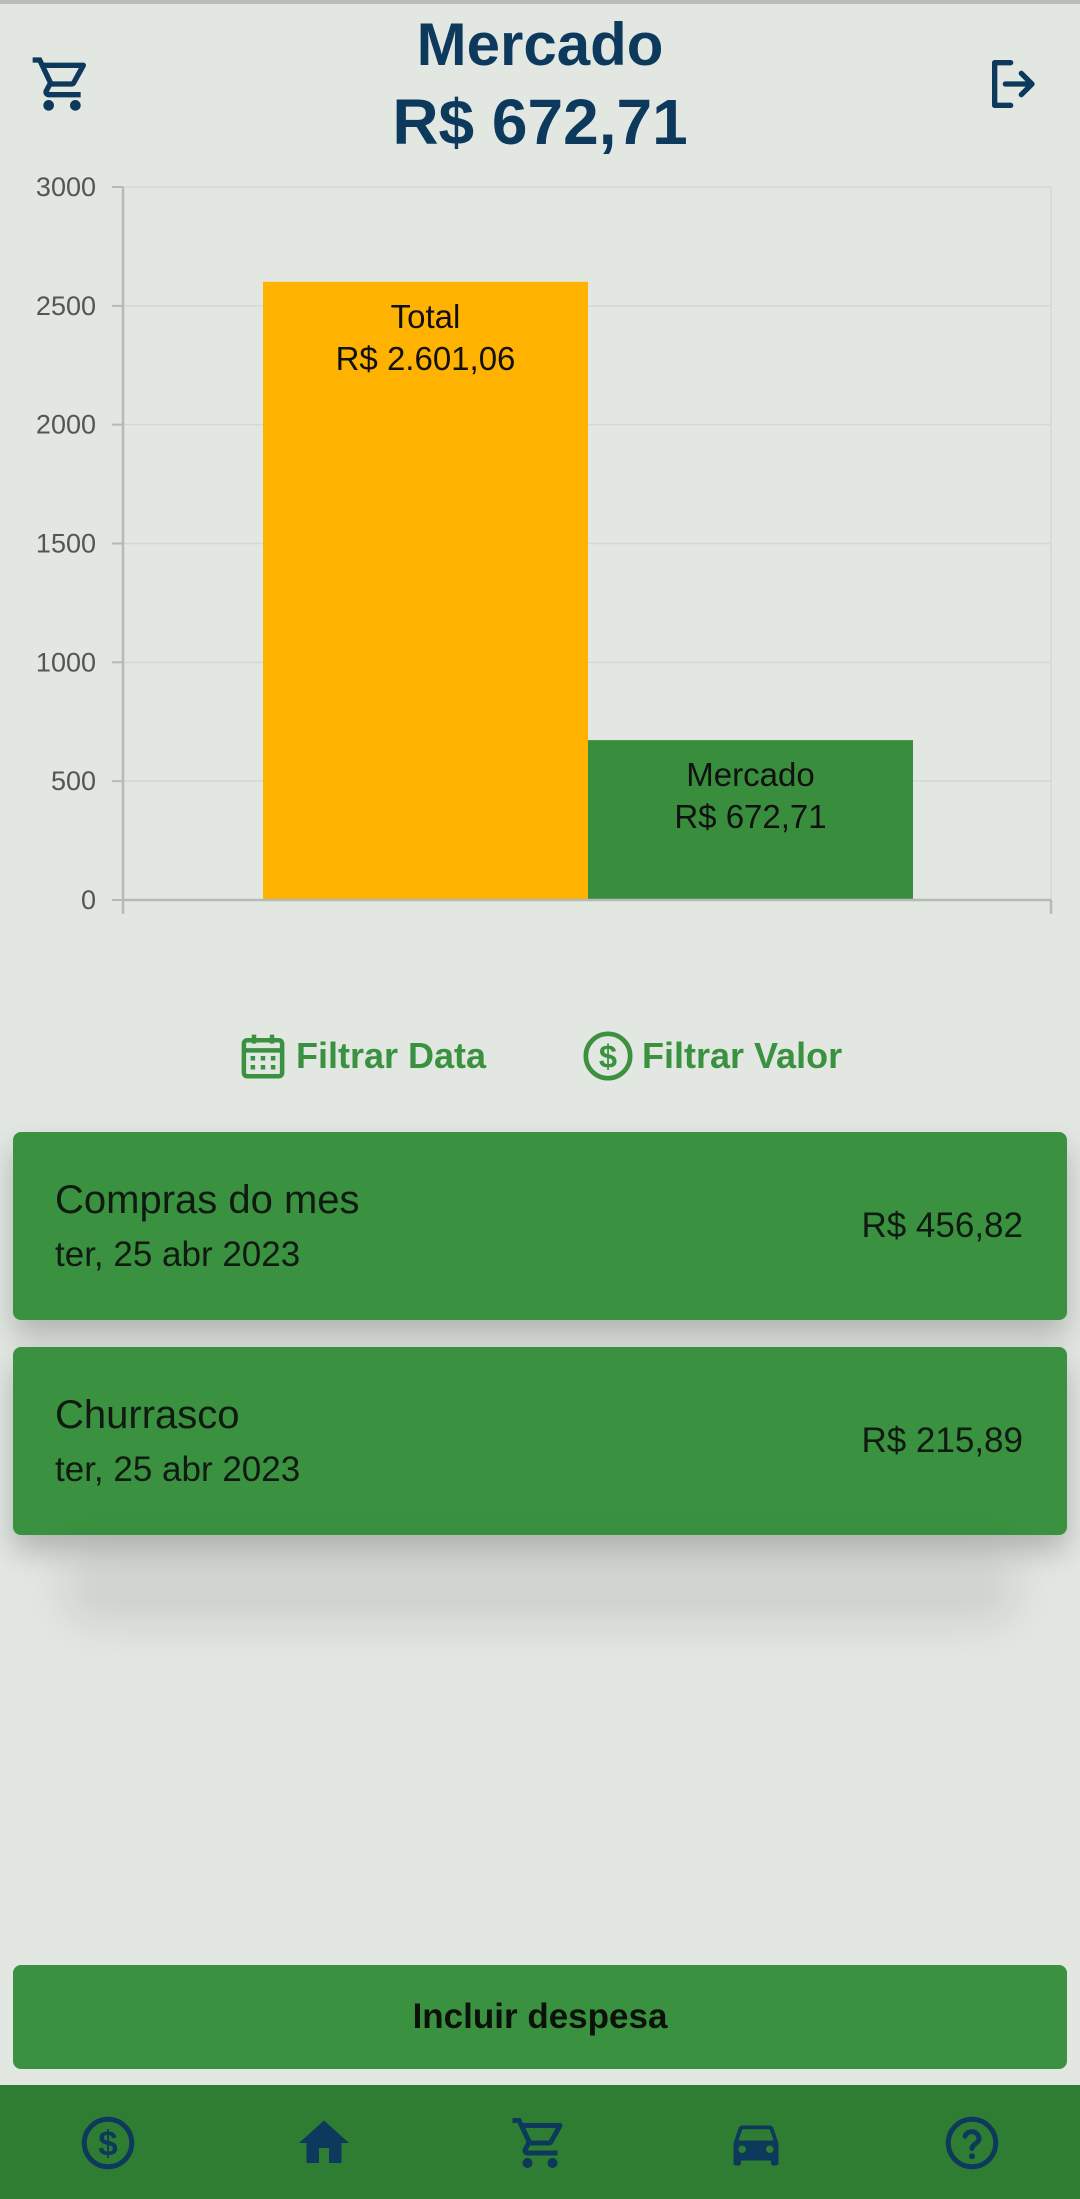  What do you see at coordinates (540, 1056) in the screenshot?
I see `filter-bar: Filtrar Data $ Filtrar Valor` at bounding box center [540, 1056].